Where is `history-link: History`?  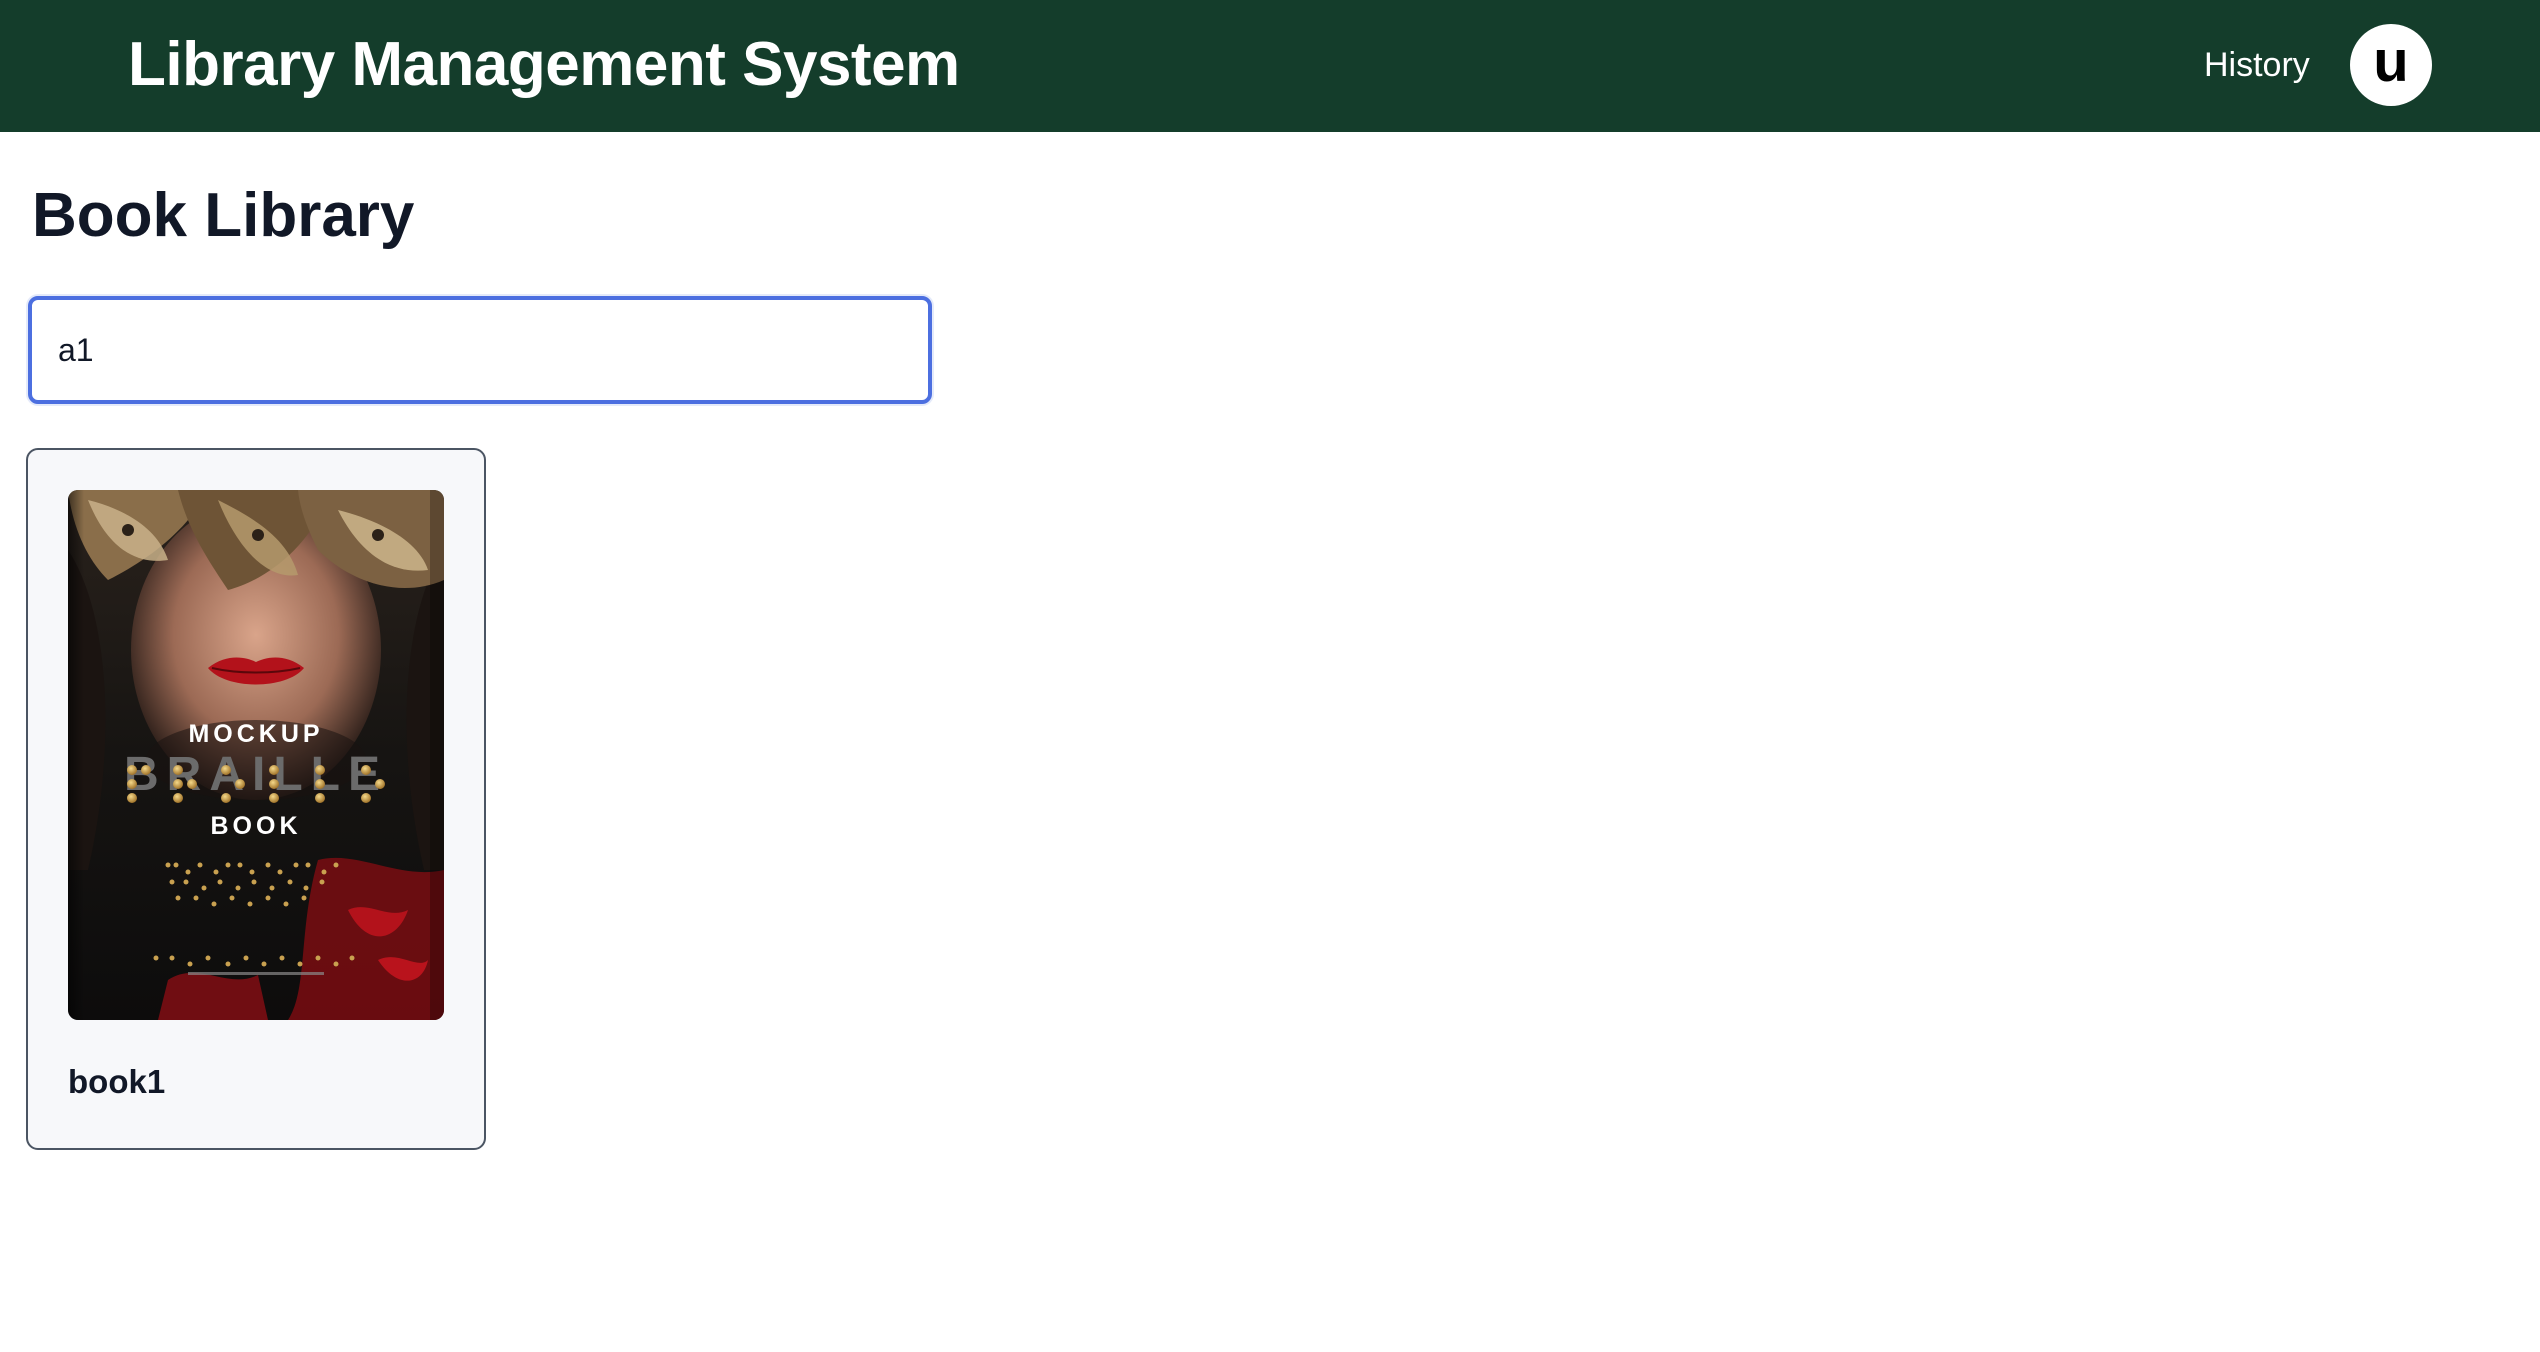
history-link: History is located at coordinates (2257, 65).